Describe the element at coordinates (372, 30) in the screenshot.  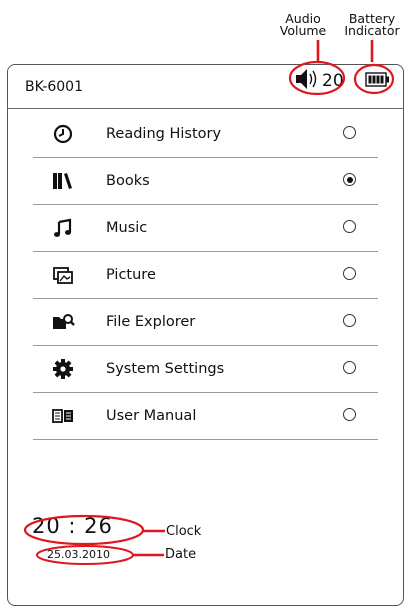
I see `battery-callout-line2: Indicator` at that location.